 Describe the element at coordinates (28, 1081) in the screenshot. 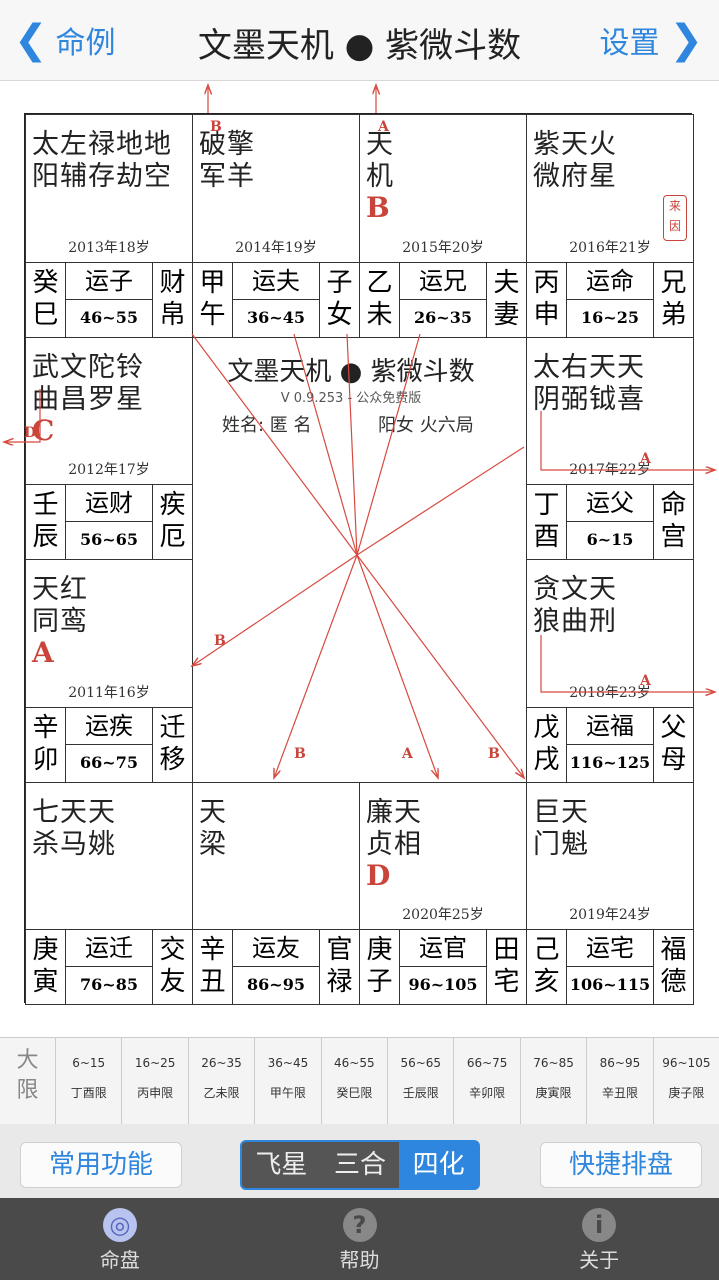

I see `daxian-label: 大 限` at that location.